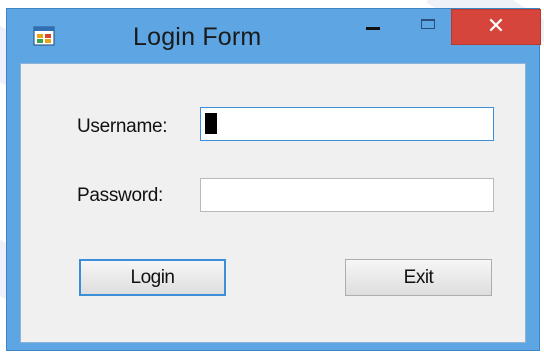 The width and height of the screenshot is (544, 354). I want to click on maximize-icon, so click(428, 24).